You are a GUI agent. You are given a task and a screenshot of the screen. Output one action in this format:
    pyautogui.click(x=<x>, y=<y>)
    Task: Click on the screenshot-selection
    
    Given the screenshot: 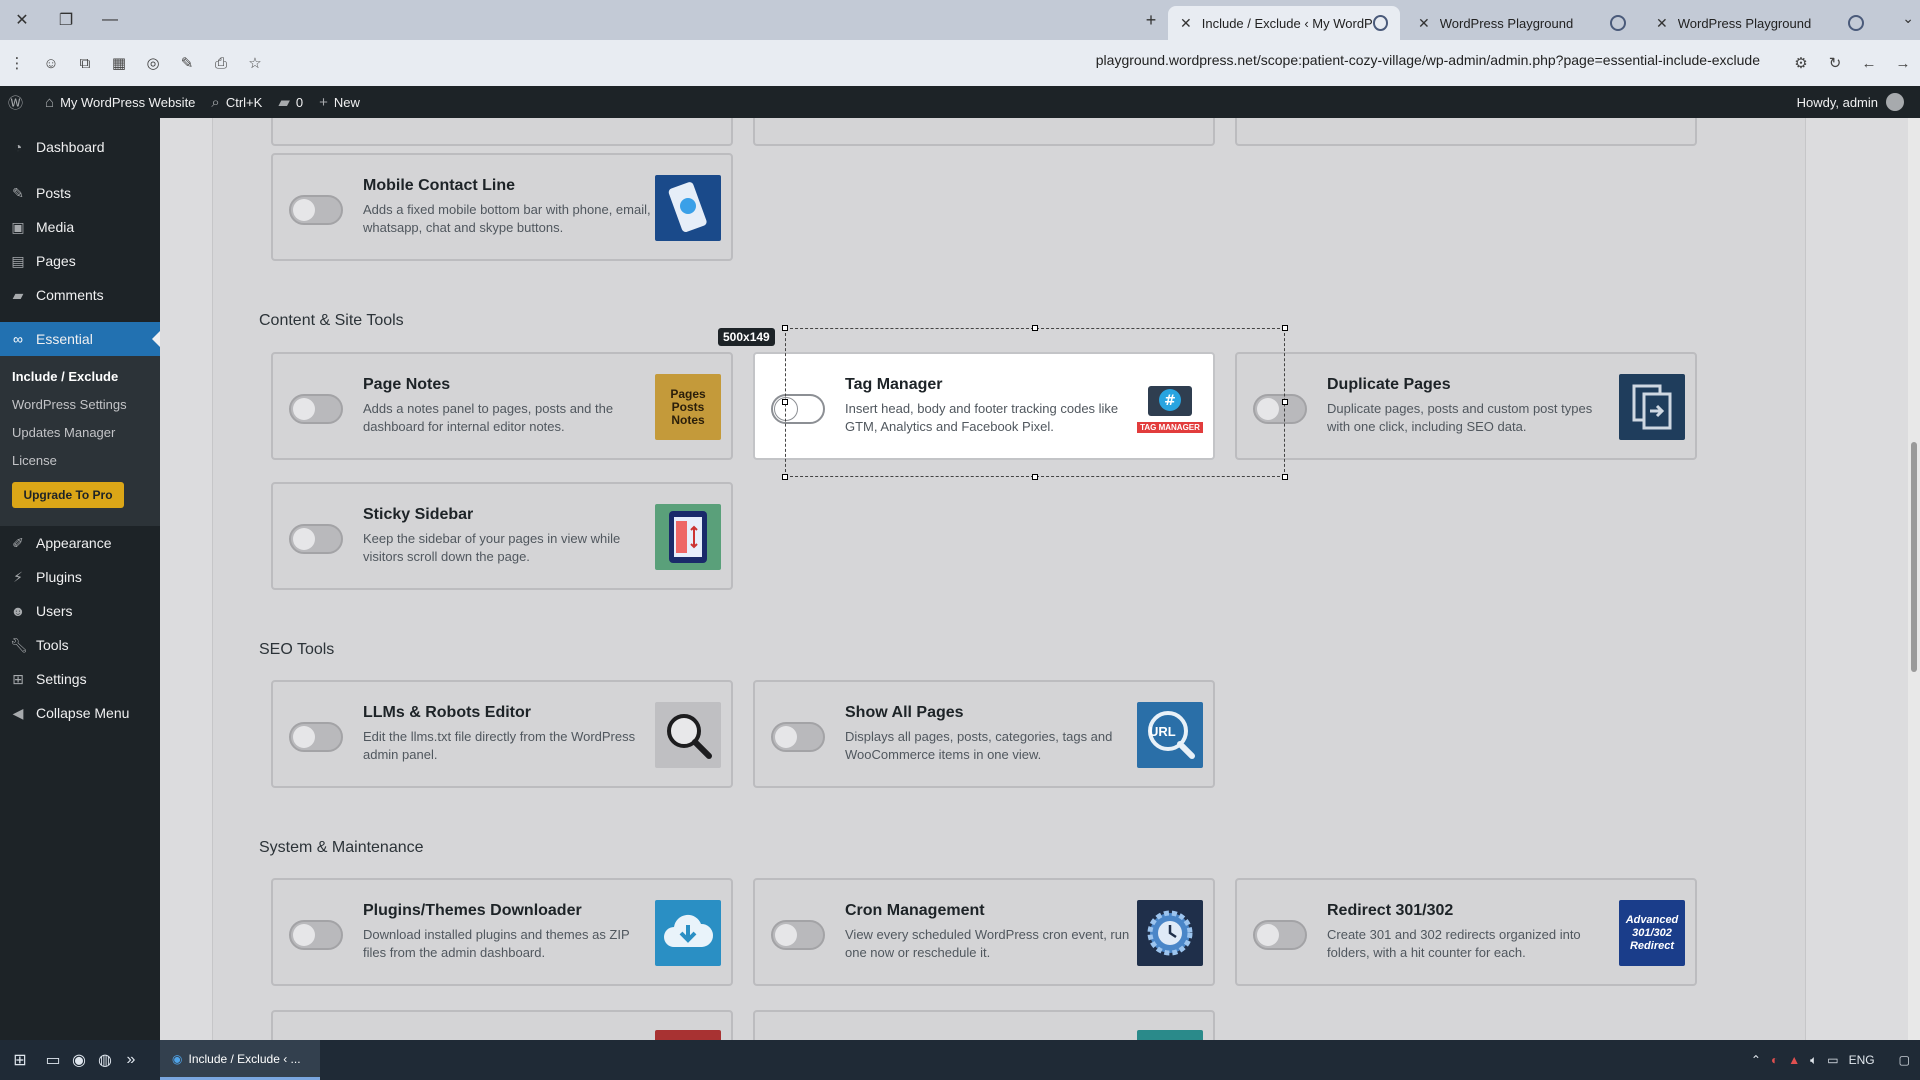 What is the action you would take?
    pyautogui.click(x=1035, y=402)
    